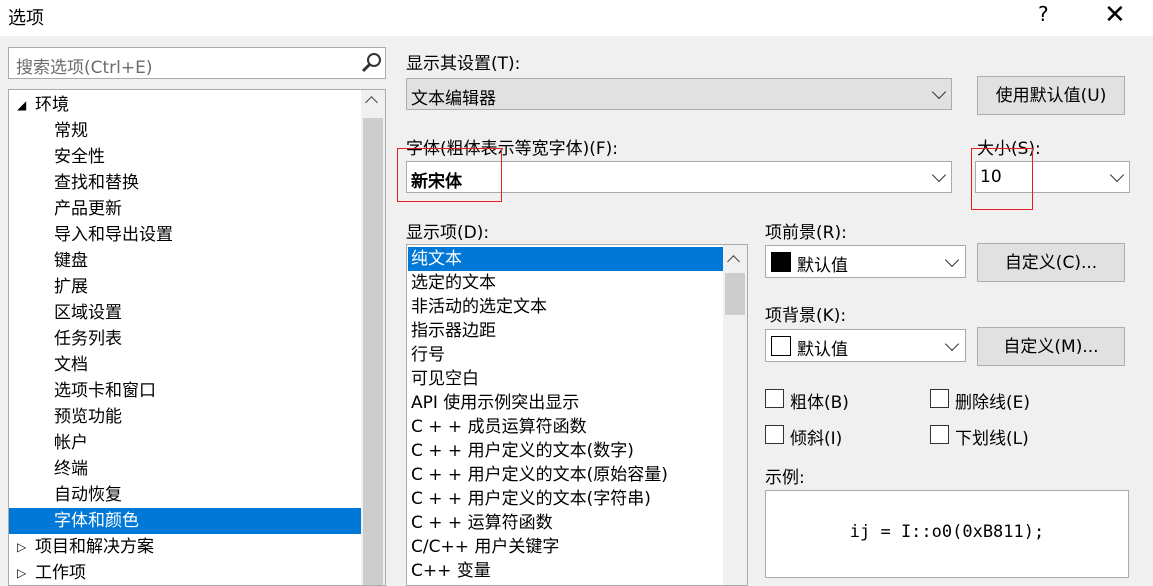 Image resolution: width=1153 pixels, height=586 pixels. I want to click on tree-item-label: 帐户, so click(71, 443).